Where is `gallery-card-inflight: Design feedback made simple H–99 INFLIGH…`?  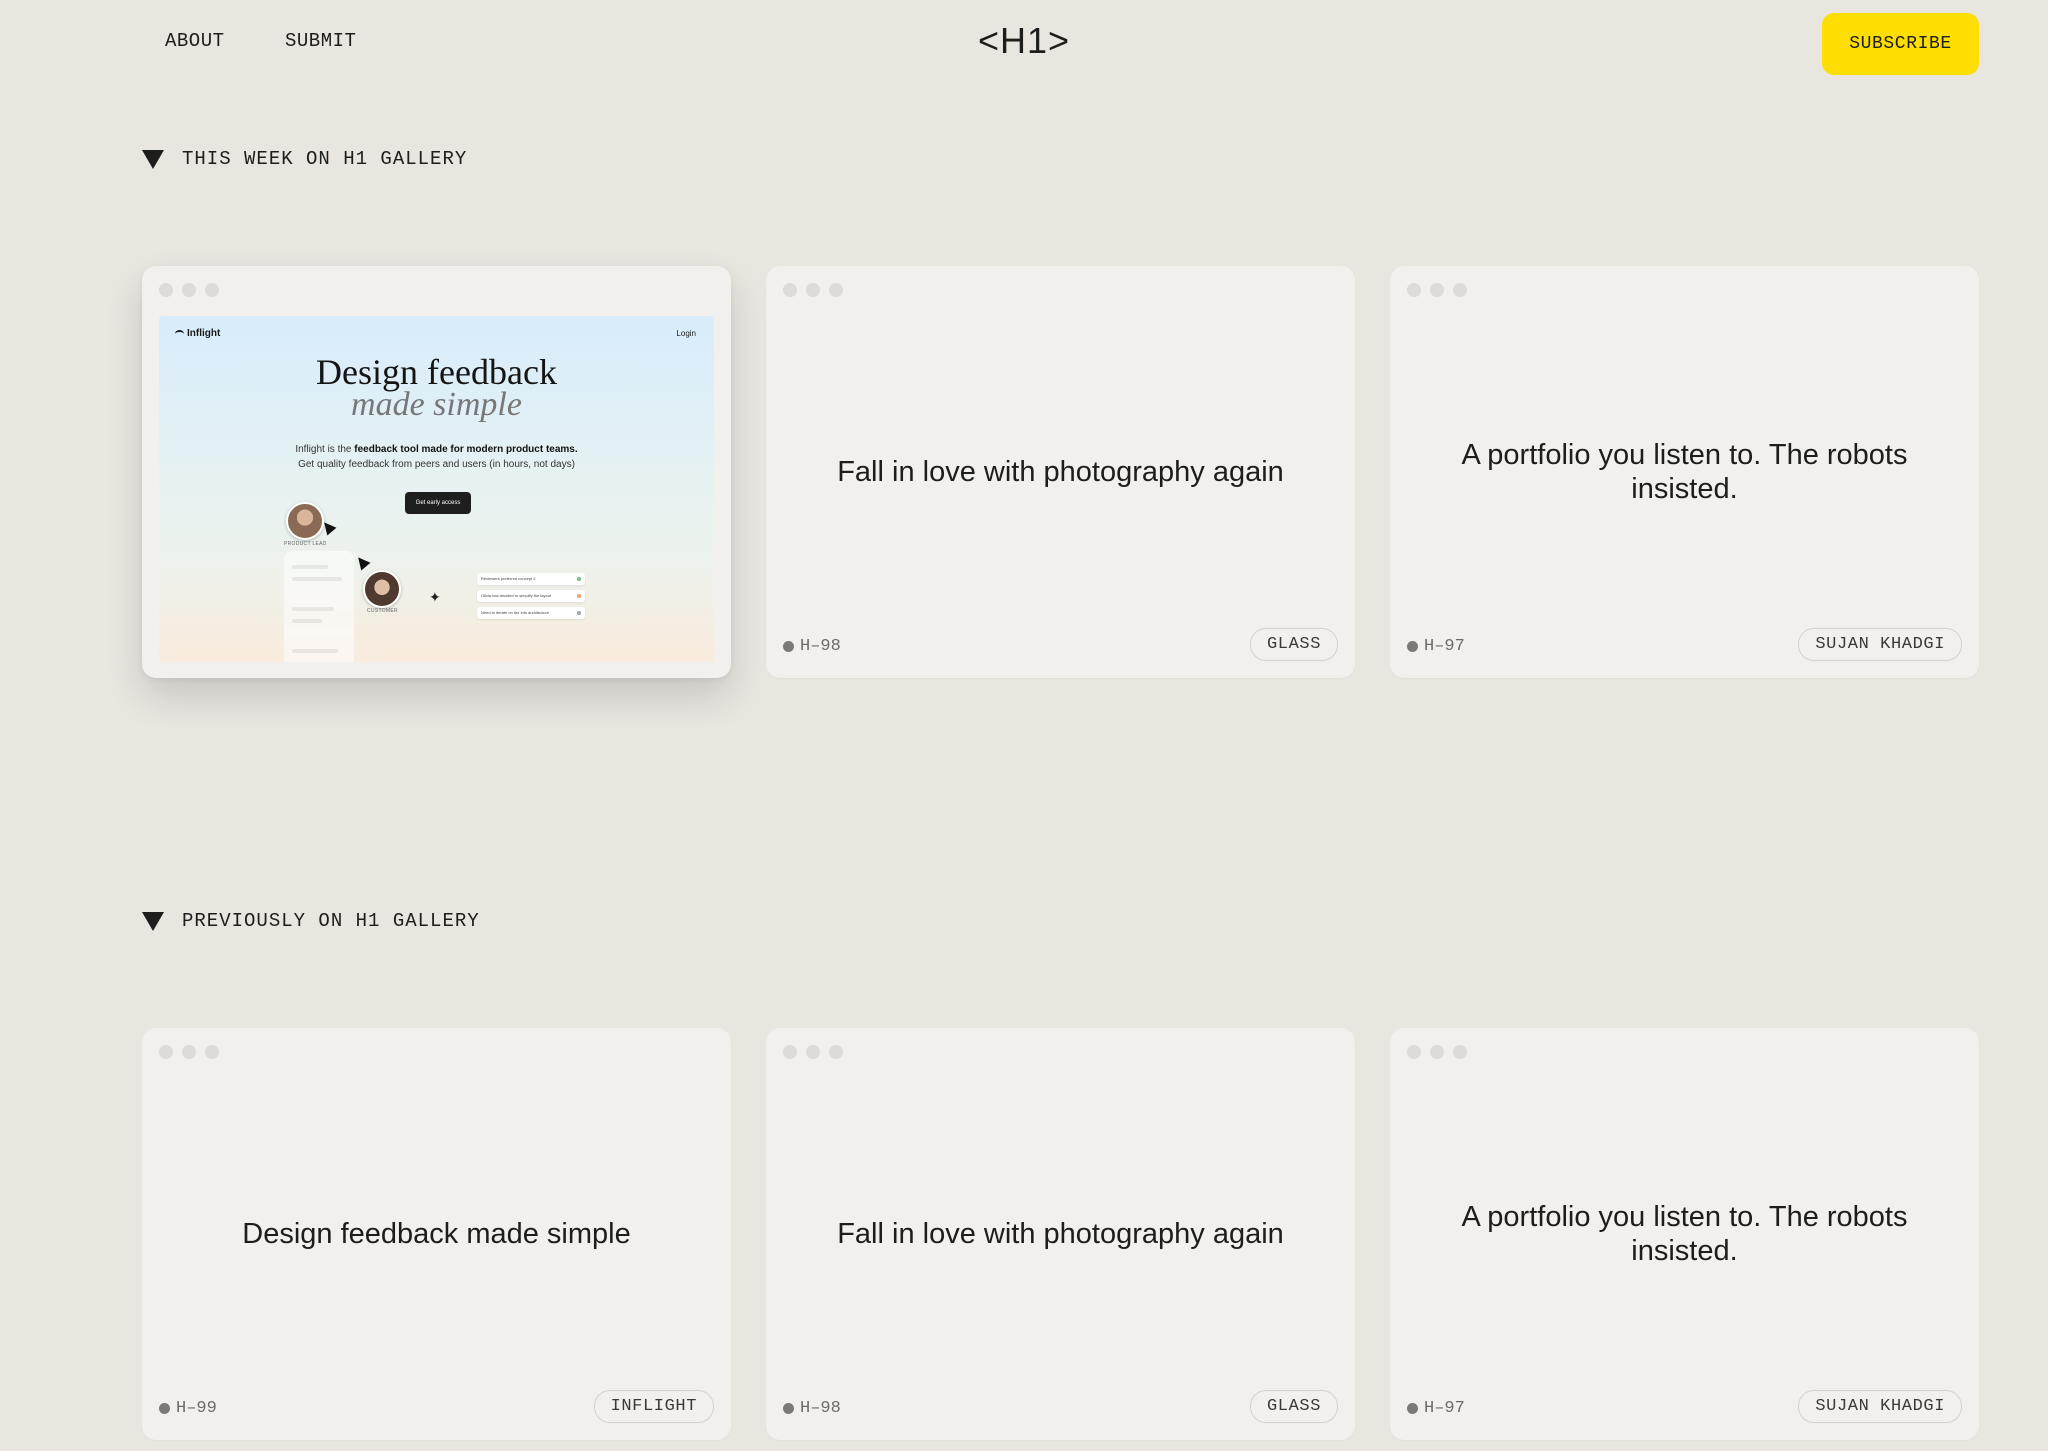 gallery-card-inflight: Design feedback made simple H–99 INFLIGH… is located at coordinates (436, 1234).